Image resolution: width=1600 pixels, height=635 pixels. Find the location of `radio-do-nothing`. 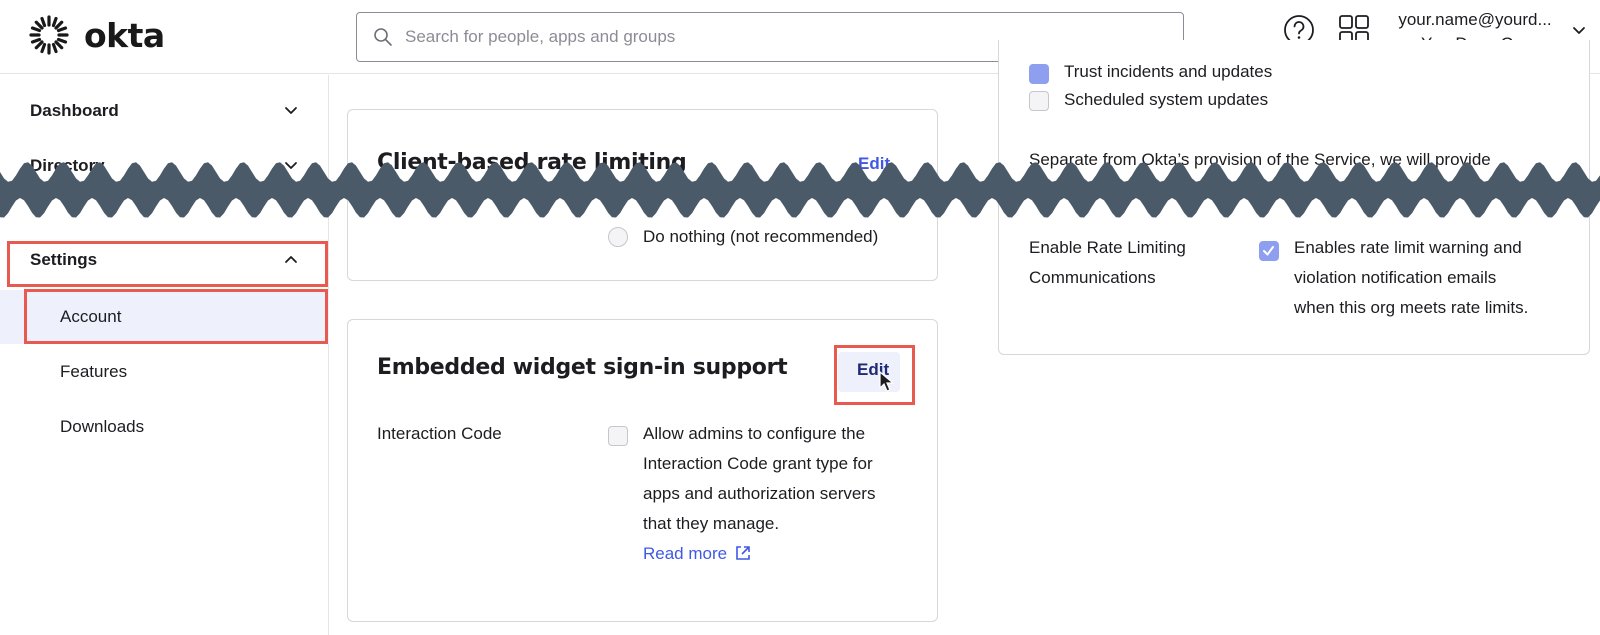

radio-do-nothing is located at coordinates (618, 237).